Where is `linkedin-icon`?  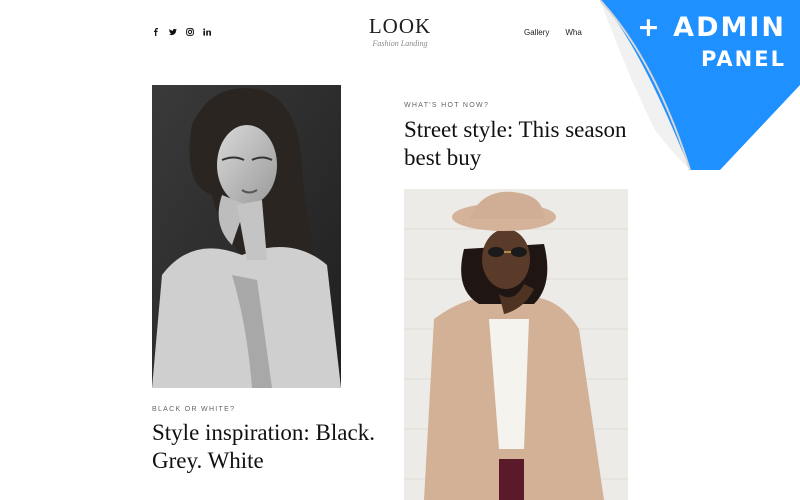
linkedin-icon is located at coordinates (206, 32).